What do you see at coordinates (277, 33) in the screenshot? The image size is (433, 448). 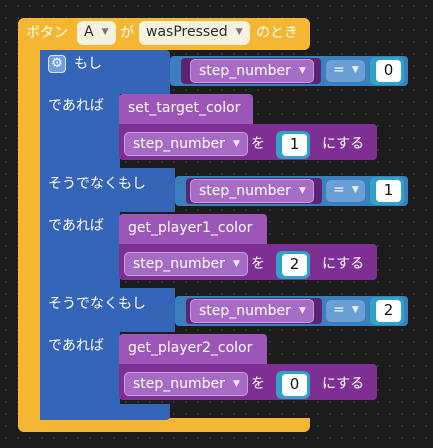 I see `event-suffix-label: のとき` at bounding box center [277, 33].